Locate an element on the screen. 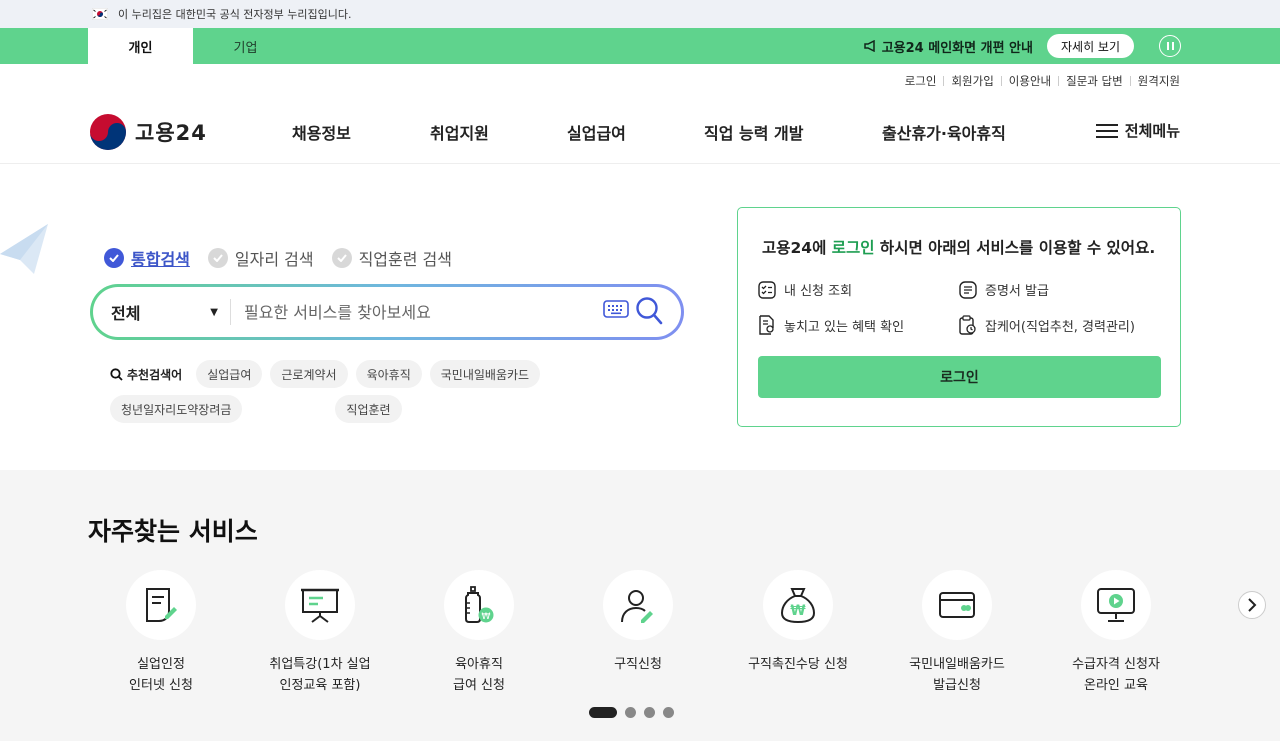 This screenshot has height=741, width=1280. service-label: 육아휴직 급여 신청 is located at coordinates (479, 675).